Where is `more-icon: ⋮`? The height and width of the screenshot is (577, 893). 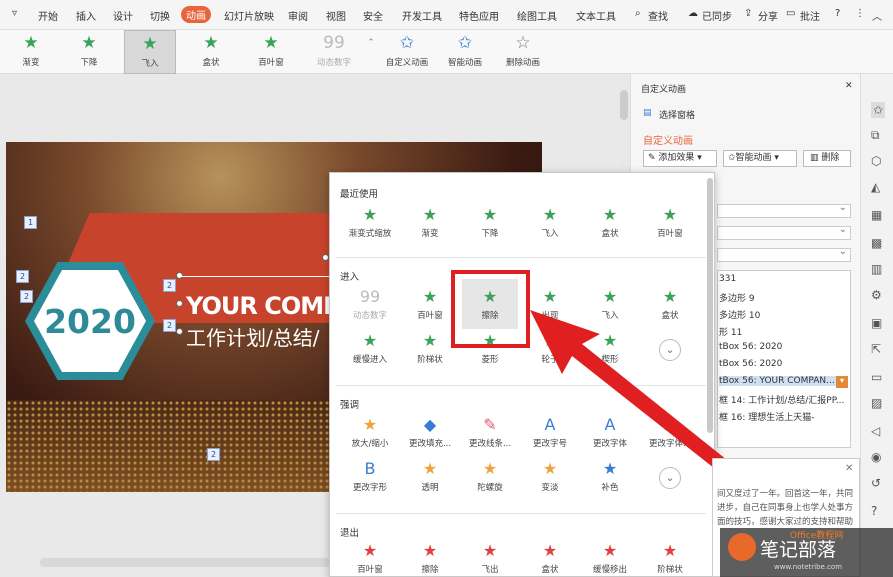 more-icon: ⋮ is located at coordinates (860, 13).